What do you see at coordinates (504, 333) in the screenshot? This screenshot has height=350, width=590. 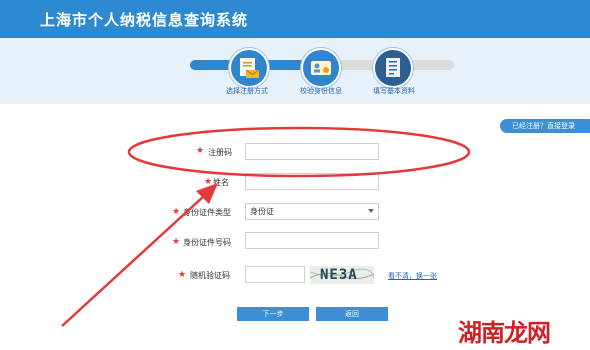 I see `watermark-logo: 湖南龙网` at bounding box center [504, 333].